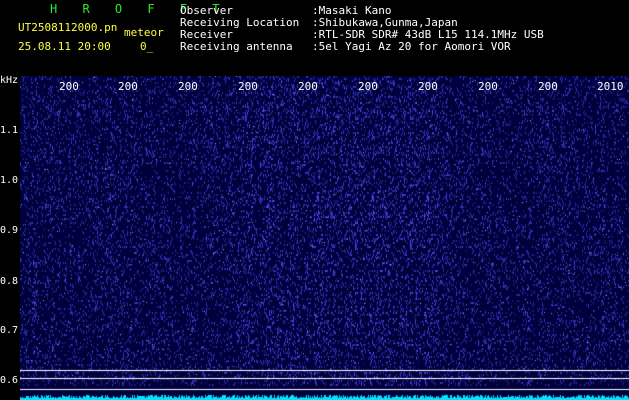 The image size is (629, 400). I want to click on y-tick-label: 0.8, so click(9, 281).